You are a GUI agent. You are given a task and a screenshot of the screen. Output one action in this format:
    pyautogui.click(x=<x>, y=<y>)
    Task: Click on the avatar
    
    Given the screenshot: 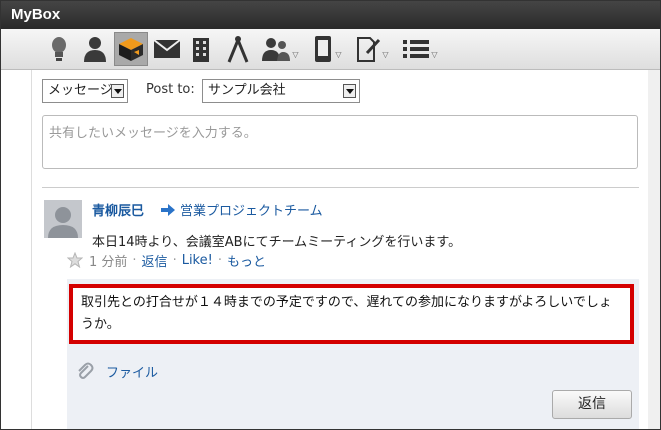 What is the action you would take?
    pyautogui.click(x=63, y=219)
    